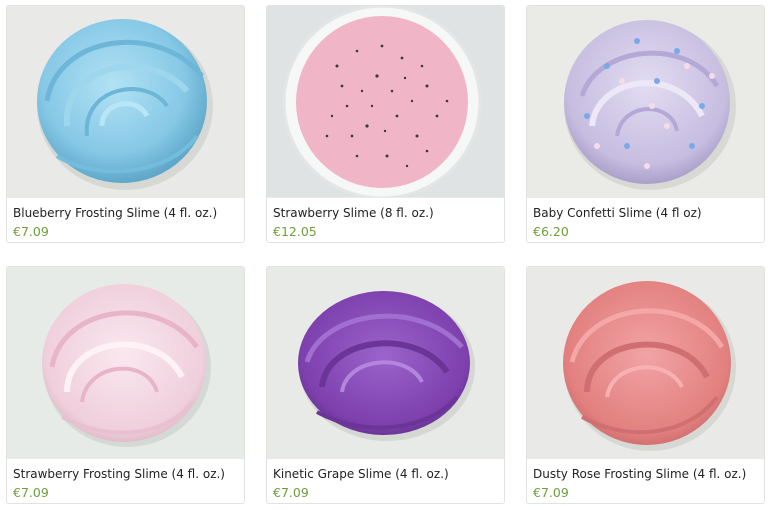  I want to click on product-info: Kinetic Grape Slime (4 fl. oz.) €7.09, so click(385, 480).